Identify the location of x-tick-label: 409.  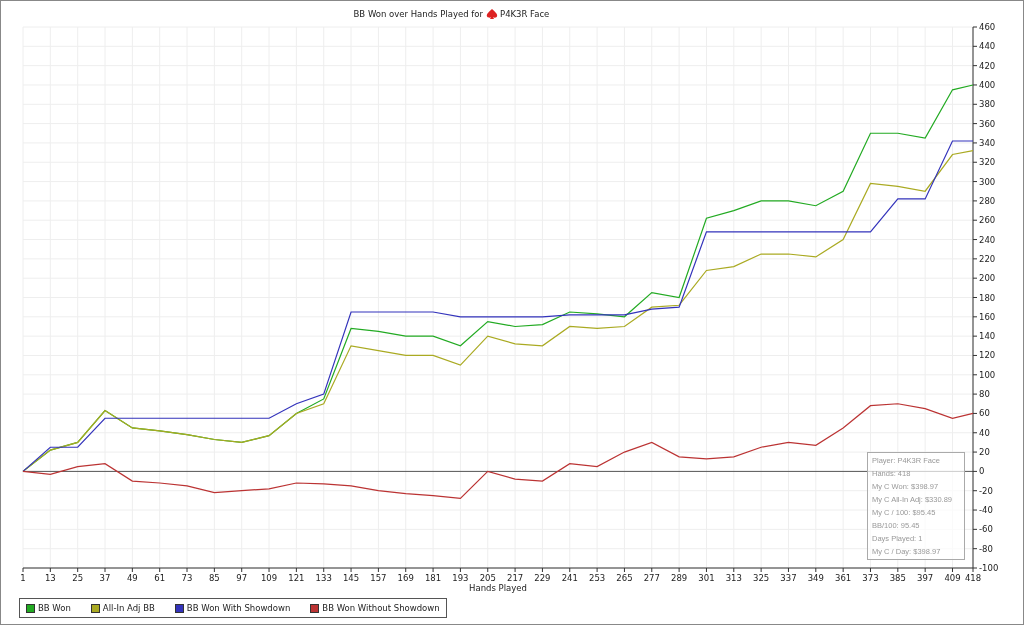
(952, 578).